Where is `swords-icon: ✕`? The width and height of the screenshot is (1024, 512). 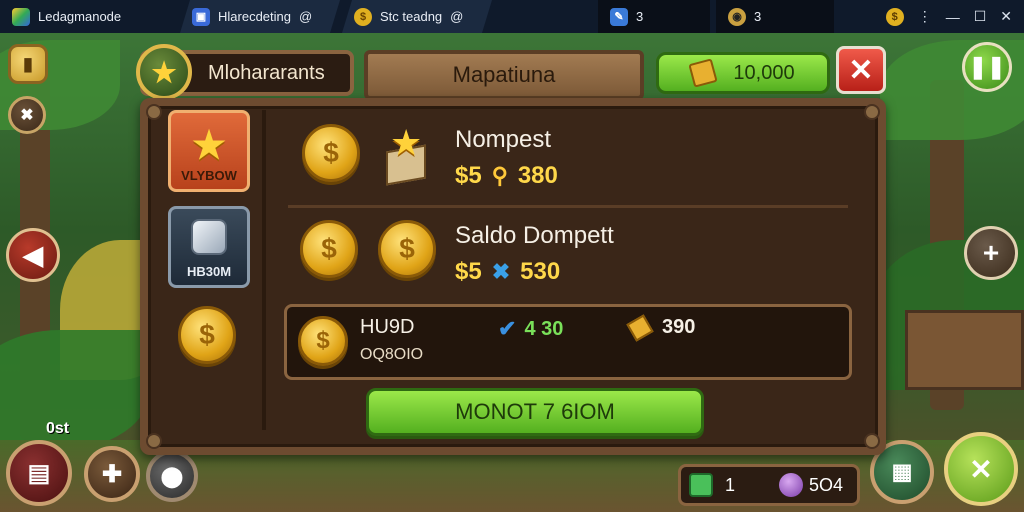
swords-icon: ✕ is located at coordinates (981, 469).